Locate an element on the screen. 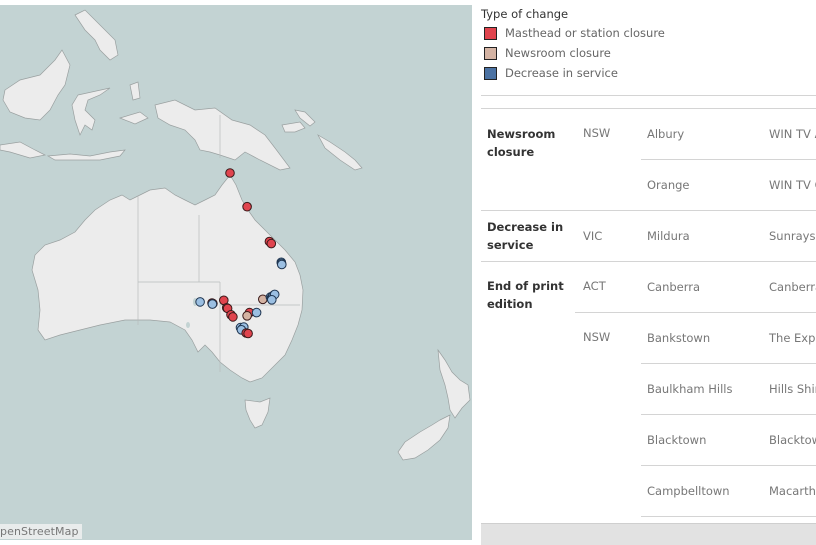 This screenshot has height=545, width=816. legend-item-decrease: Decrease in service is located at coordinates (551, 73).